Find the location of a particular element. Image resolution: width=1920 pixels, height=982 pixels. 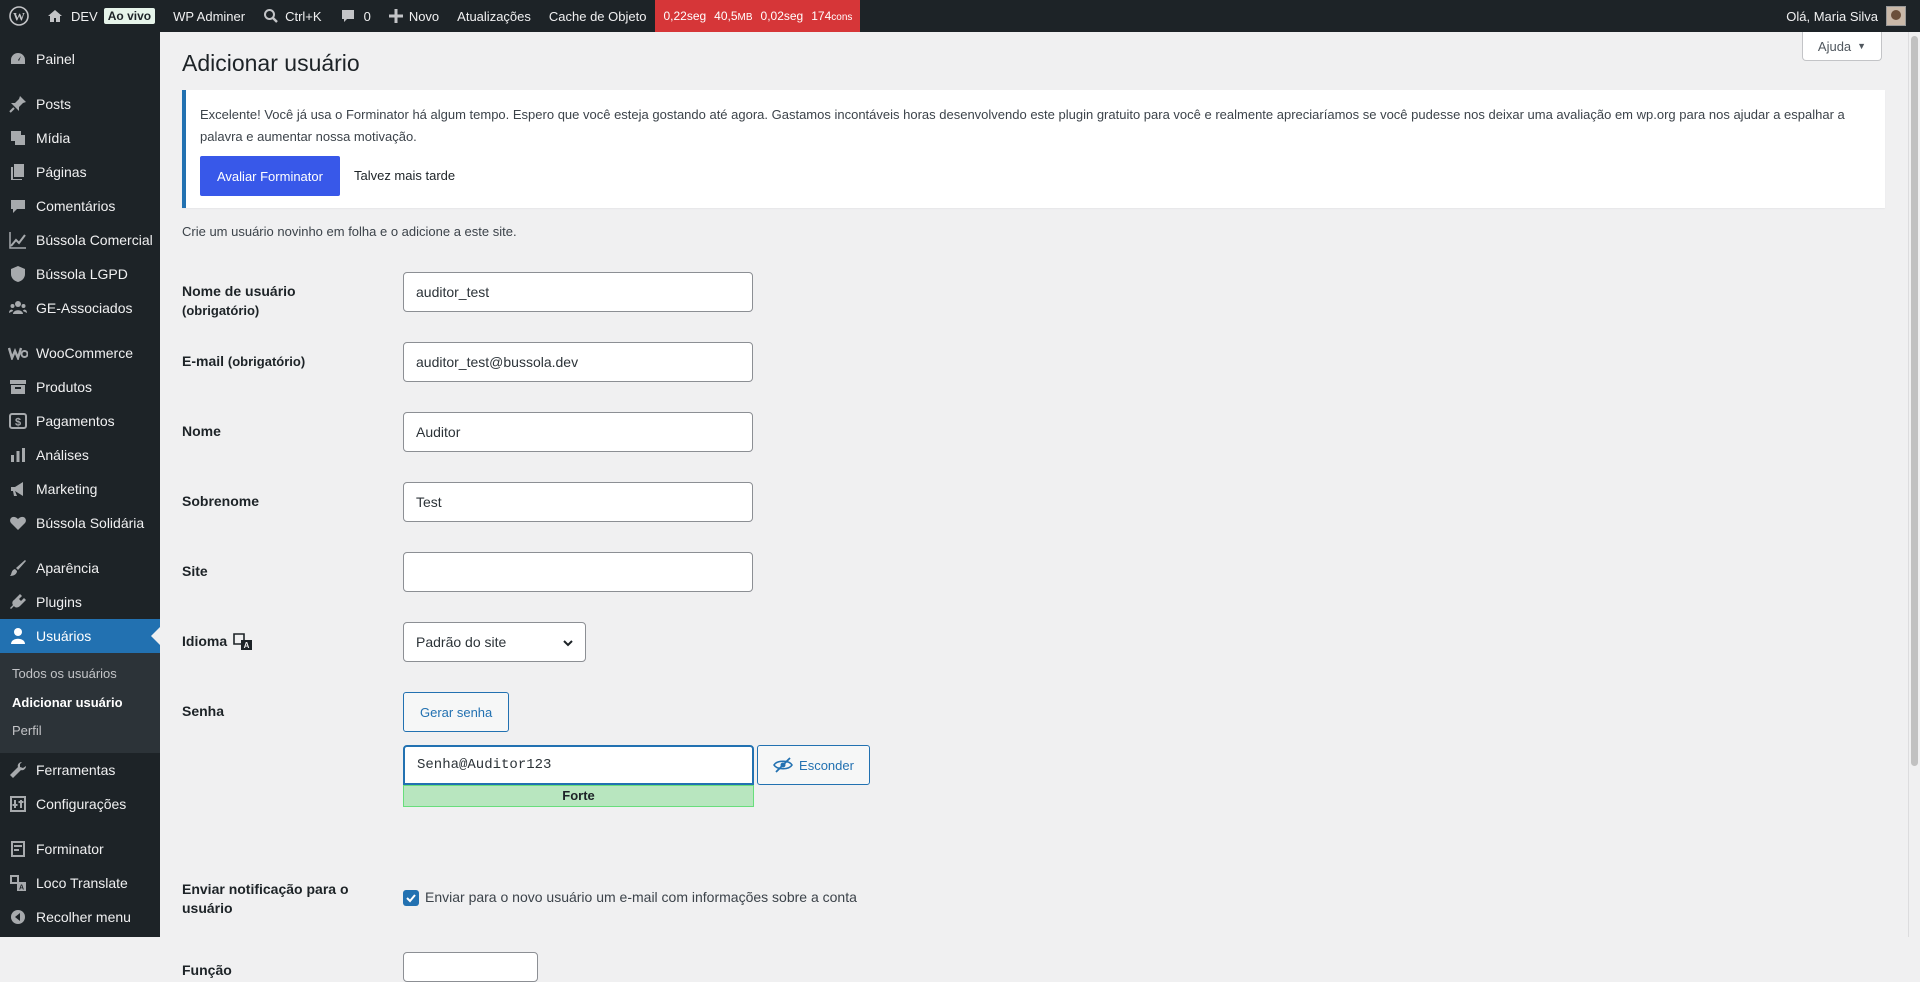

menu-painel: Painel is located at coordinates (80, 59).